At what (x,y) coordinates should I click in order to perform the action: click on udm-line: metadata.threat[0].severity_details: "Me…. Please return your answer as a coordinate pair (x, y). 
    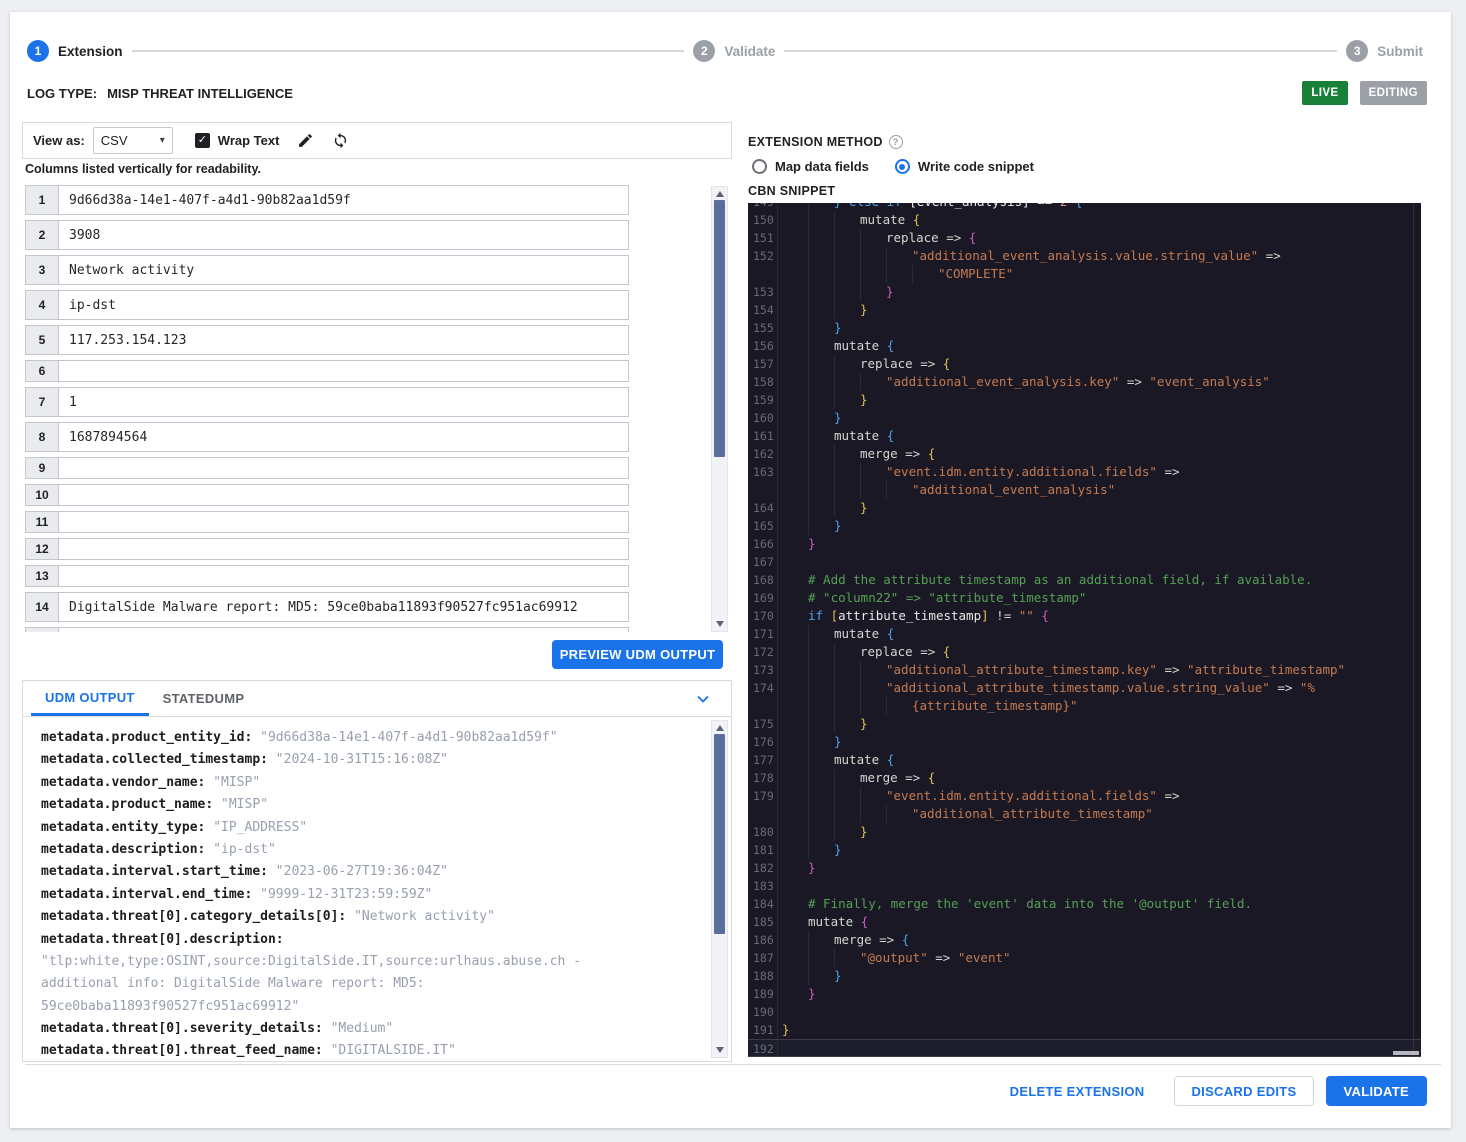
    Looking at the image, I should click on (217, 1029).